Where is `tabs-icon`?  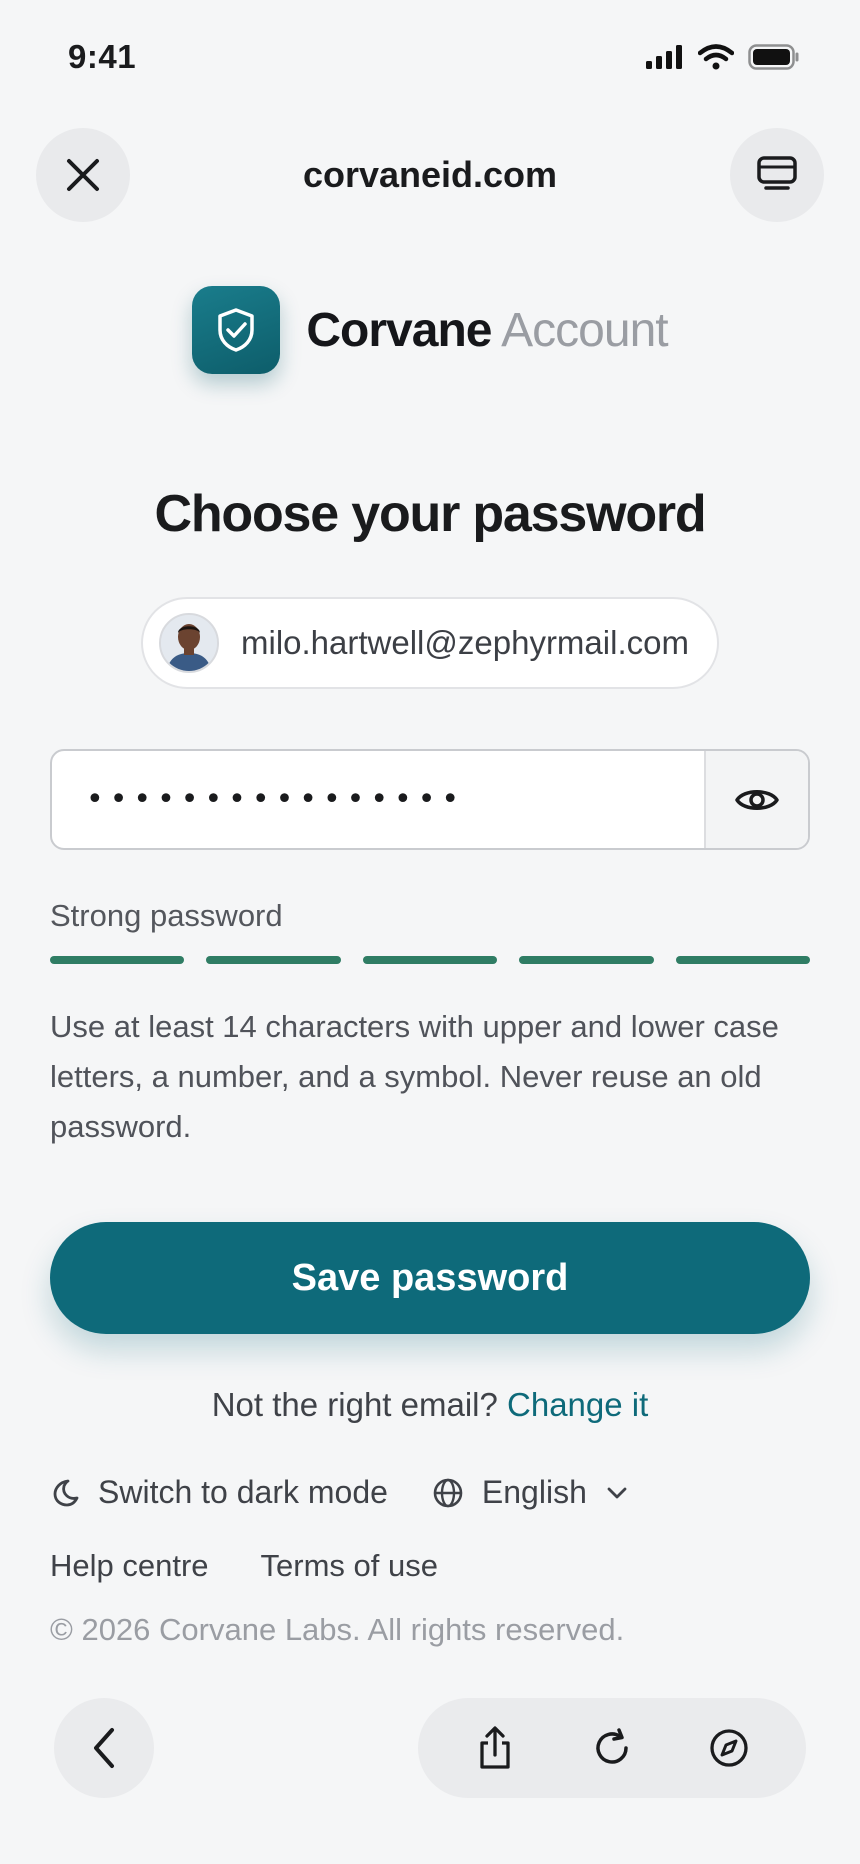 tabs-icon is located at coordinates (777, 173).